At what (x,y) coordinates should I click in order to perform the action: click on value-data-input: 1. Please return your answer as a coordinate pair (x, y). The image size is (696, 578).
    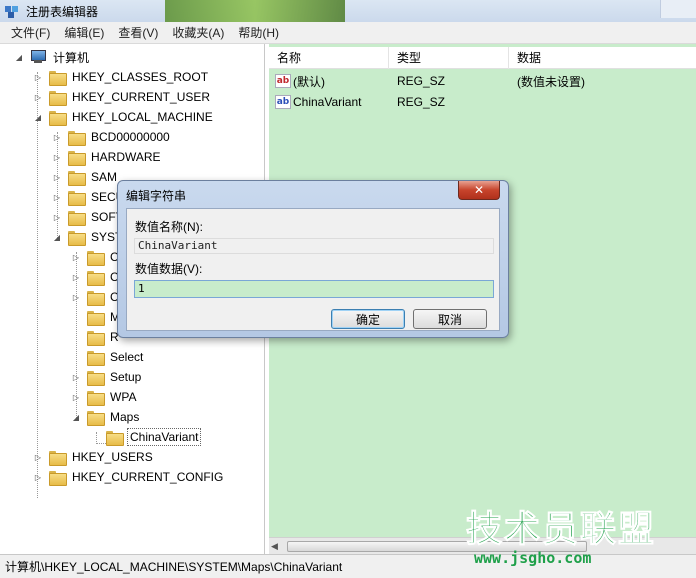
    Looking at the image, I should click on (314, 289).